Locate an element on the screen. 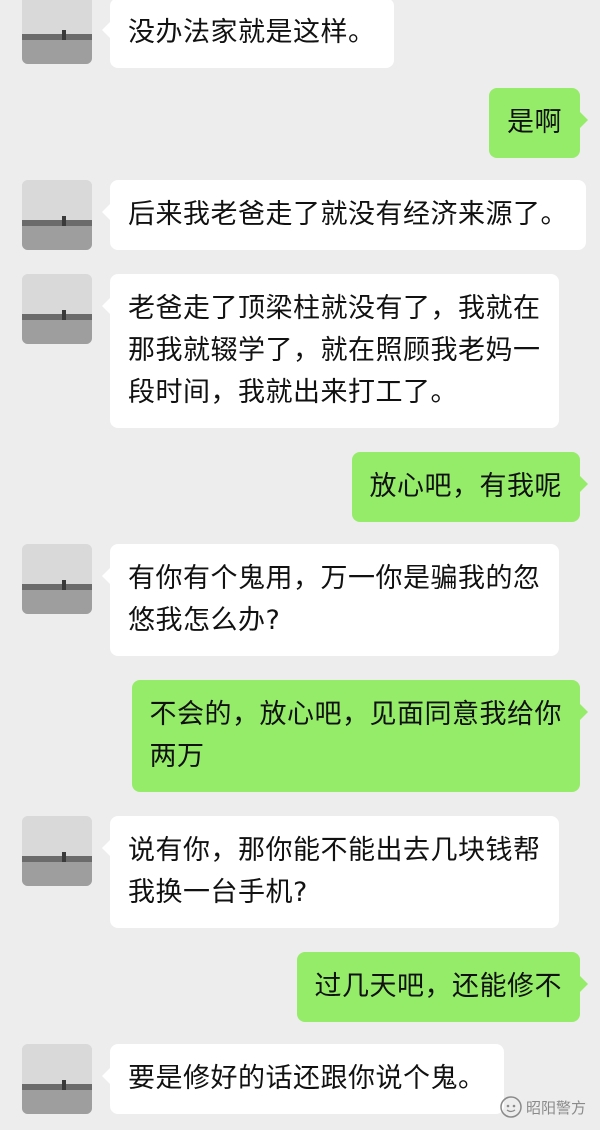  watermark-label: 昭阳警方 is located at coordinates (555, 1107).